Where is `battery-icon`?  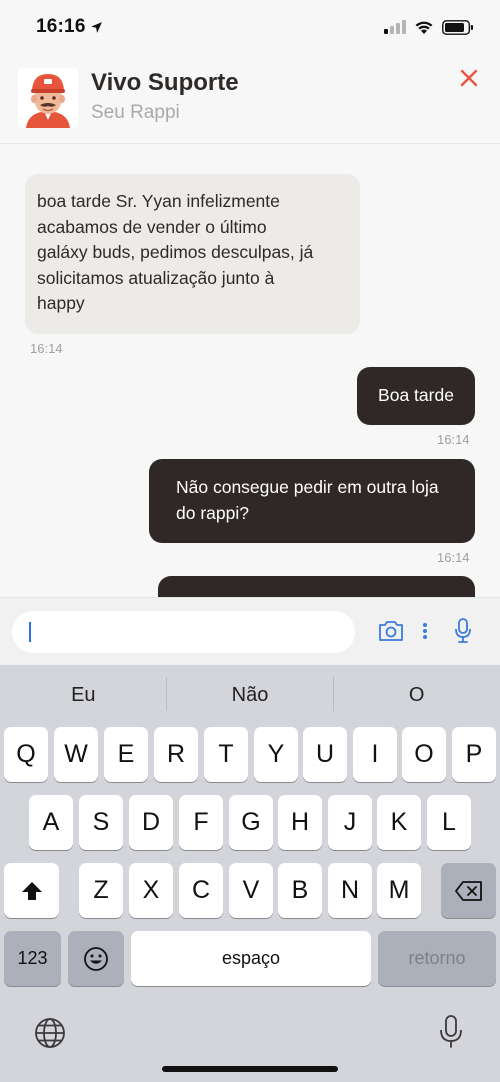
battery-icon is located at coordinates (457, 27).